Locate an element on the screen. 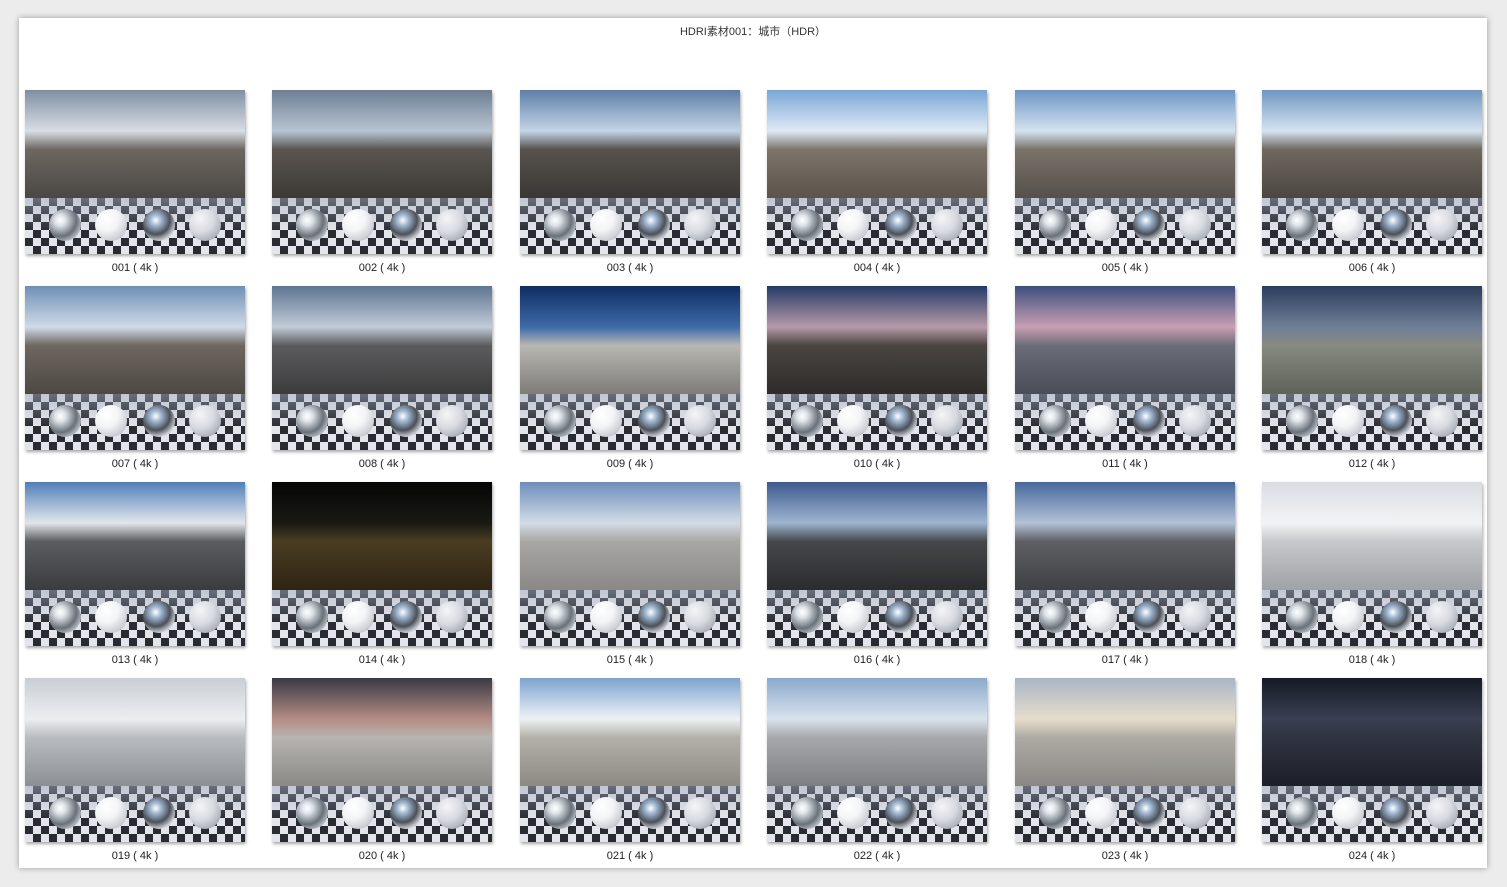  hdri-item: 010 ( 4k ) is located at coordinates (877, 380).